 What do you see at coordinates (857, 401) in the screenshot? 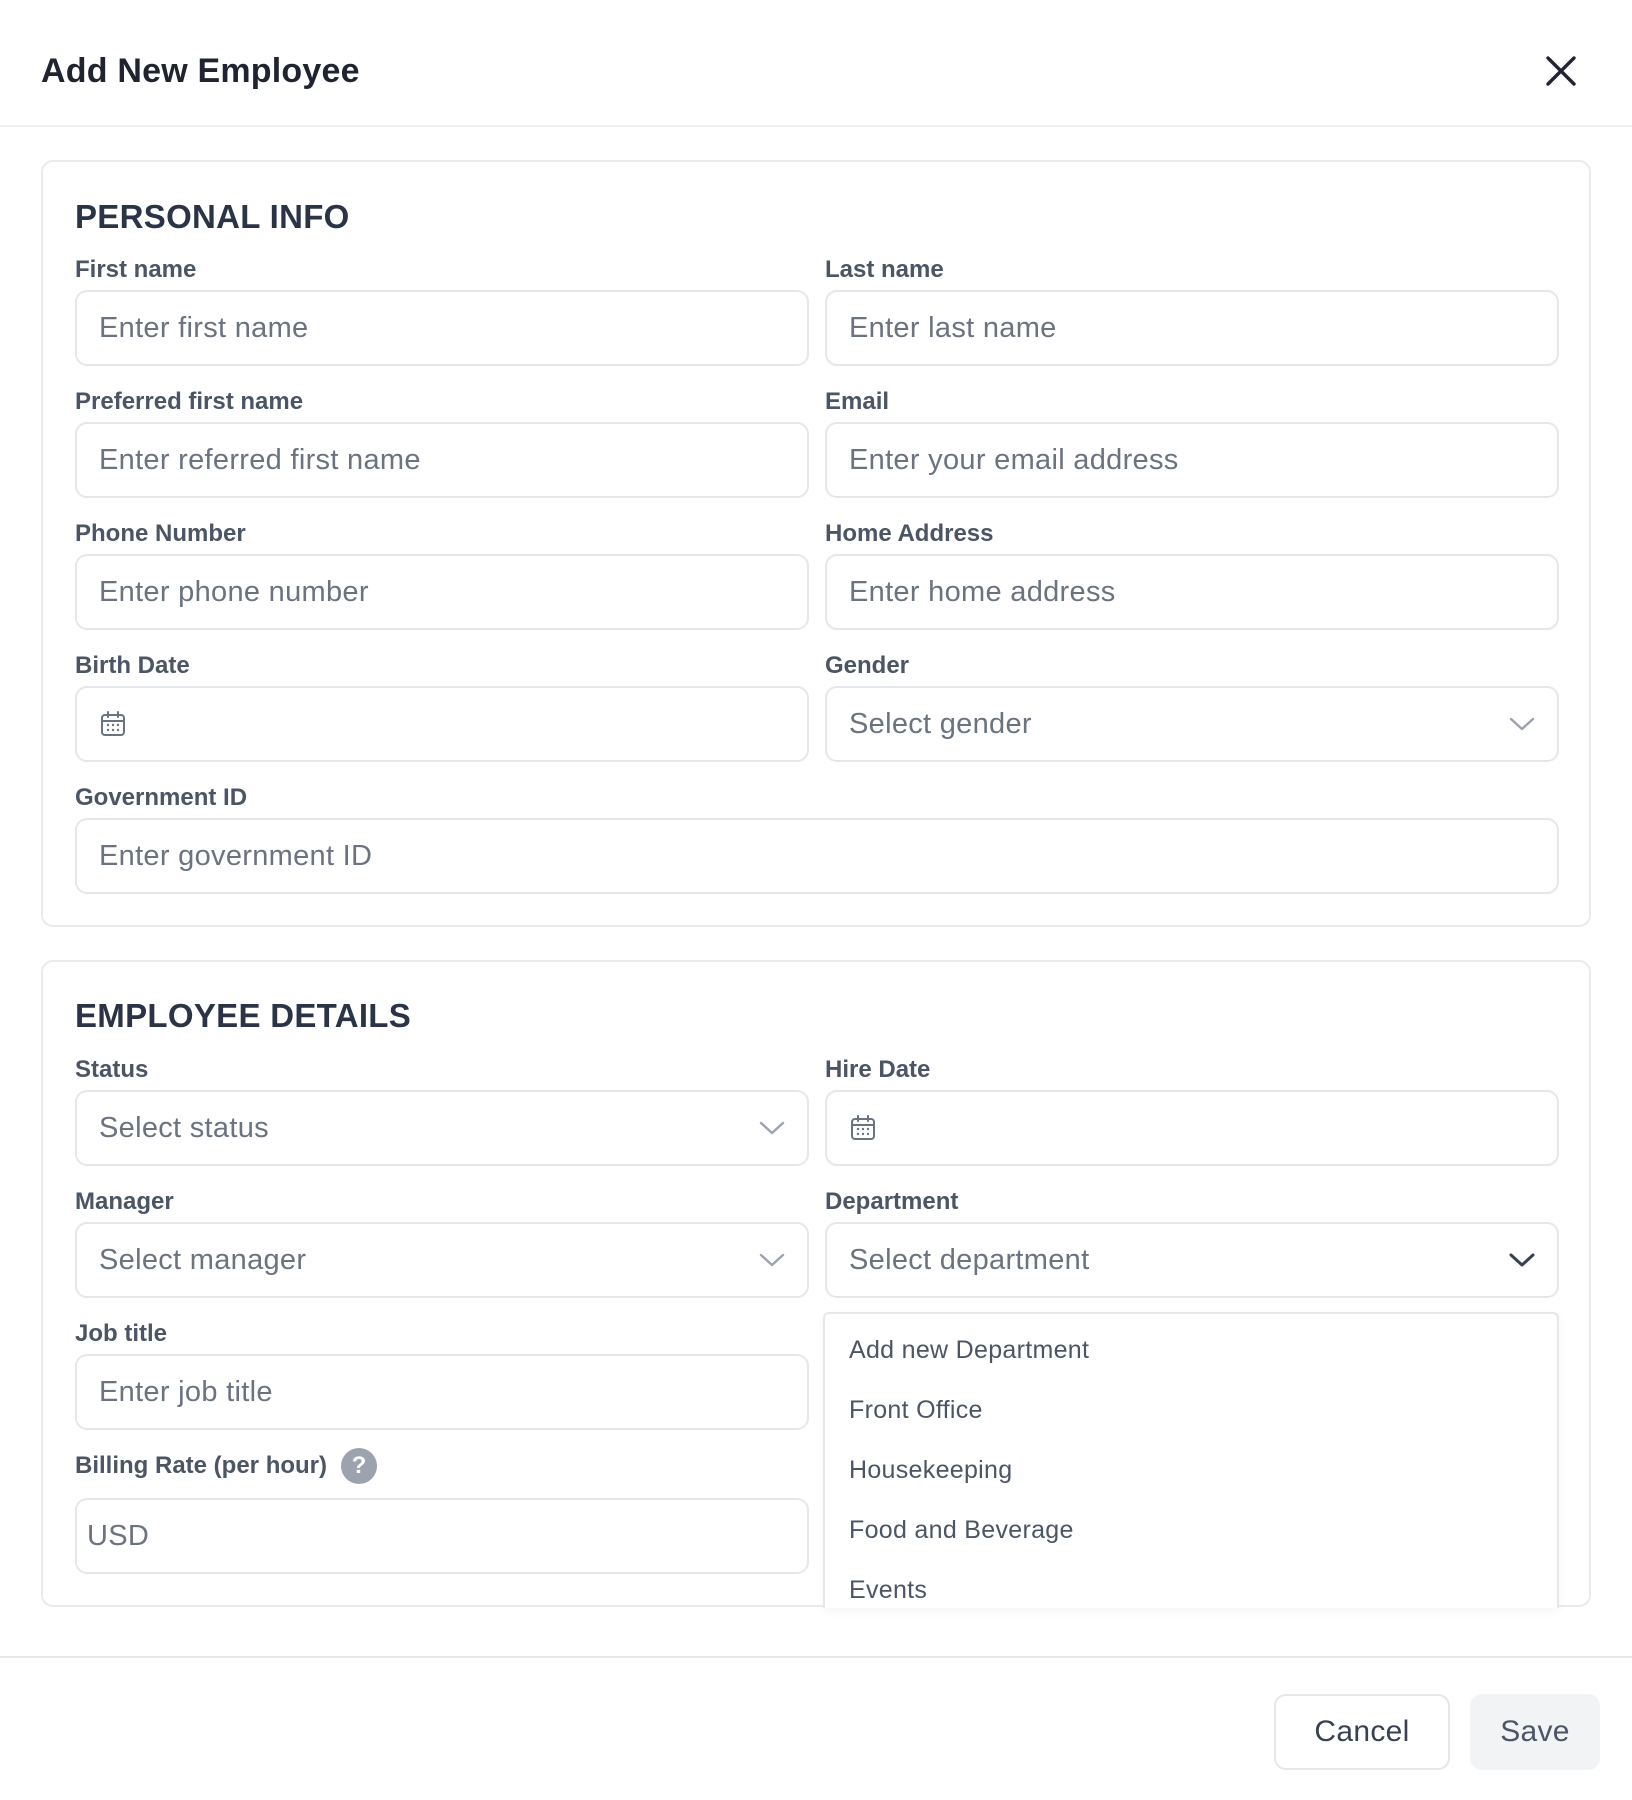
I see `email-label: Email` at bounding box center [857, 401].